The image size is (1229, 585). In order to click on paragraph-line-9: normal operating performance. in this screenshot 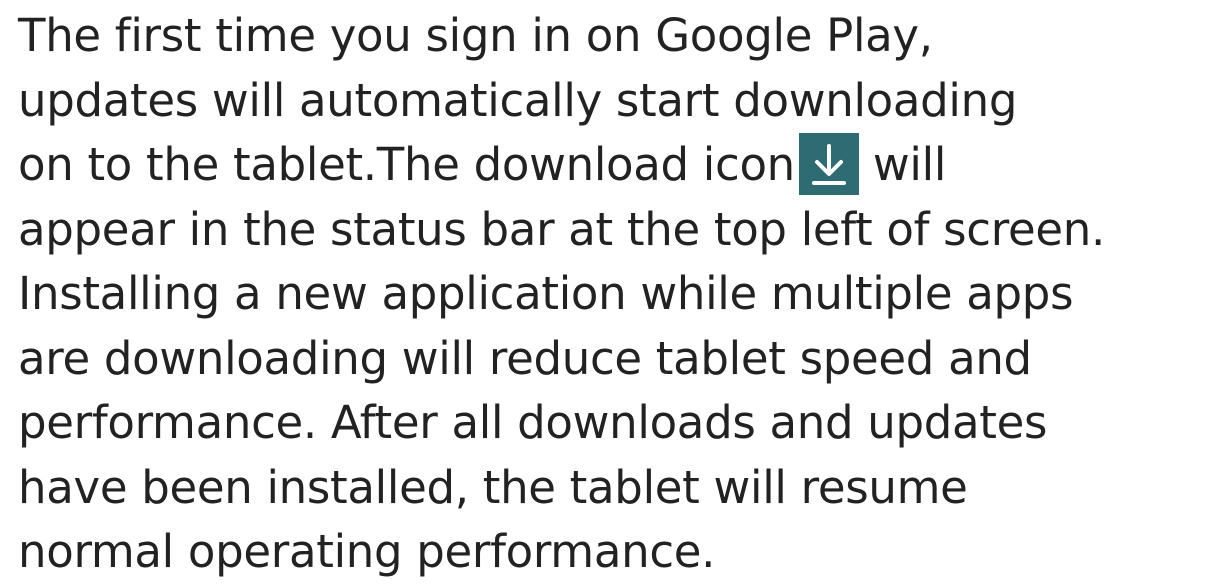, I will do `click(367, 551)`.